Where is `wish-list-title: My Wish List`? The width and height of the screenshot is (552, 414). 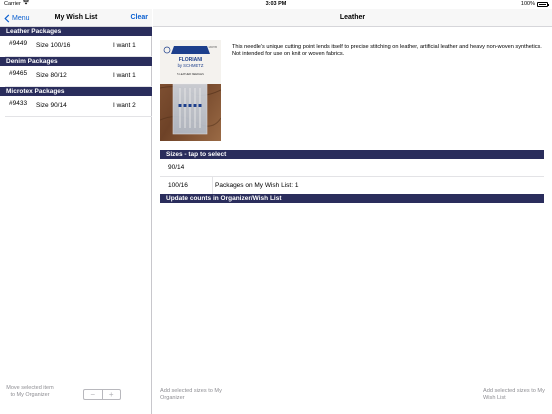
wish-list-title: My Wish List is located at coordinates (76, 17).